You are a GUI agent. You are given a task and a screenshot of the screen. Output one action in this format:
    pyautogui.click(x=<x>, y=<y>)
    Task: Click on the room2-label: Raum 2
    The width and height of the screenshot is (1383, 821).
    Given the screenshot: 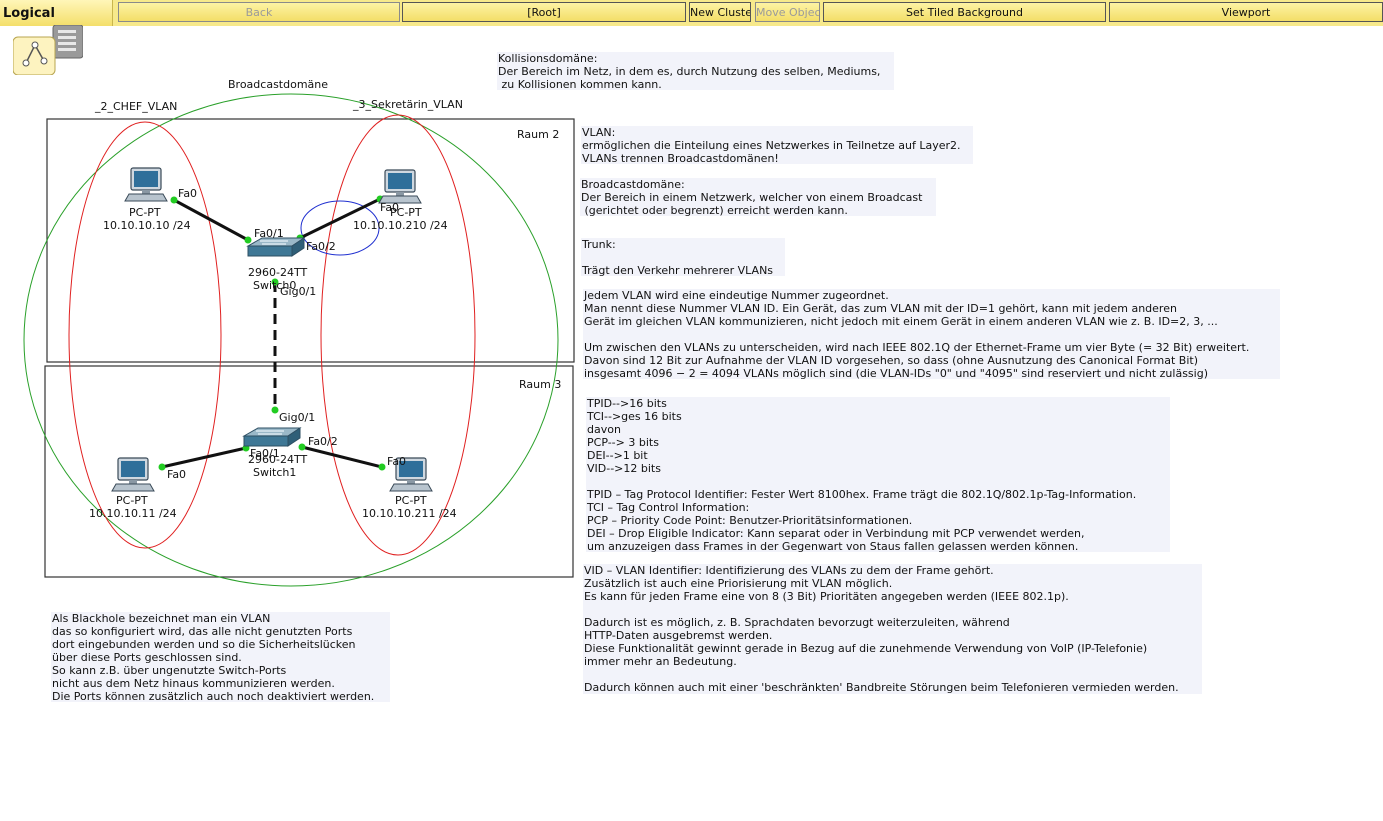 What is the action you would take?
    pyautogui.click(x=538, y=134)
    